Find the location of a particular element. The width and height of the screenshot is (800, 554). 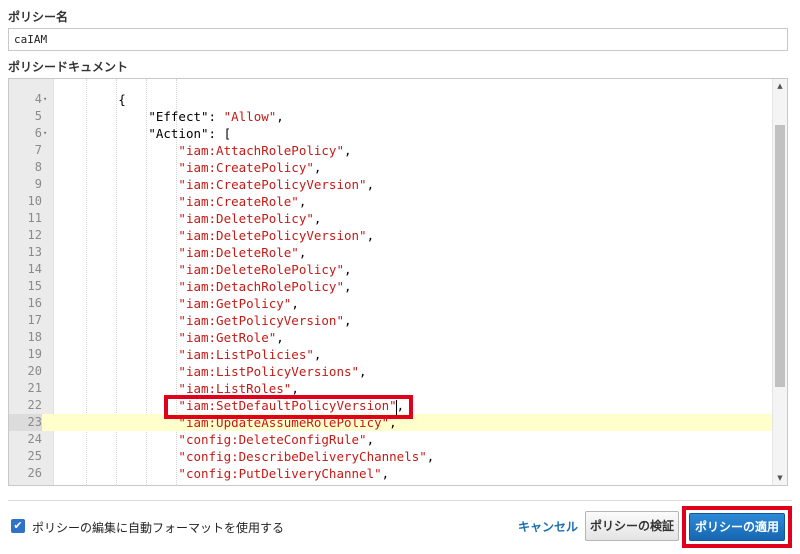

autoformat-label: ポリシーの編集に自動フォーマットを使用する is located at coordinates (158, 528).